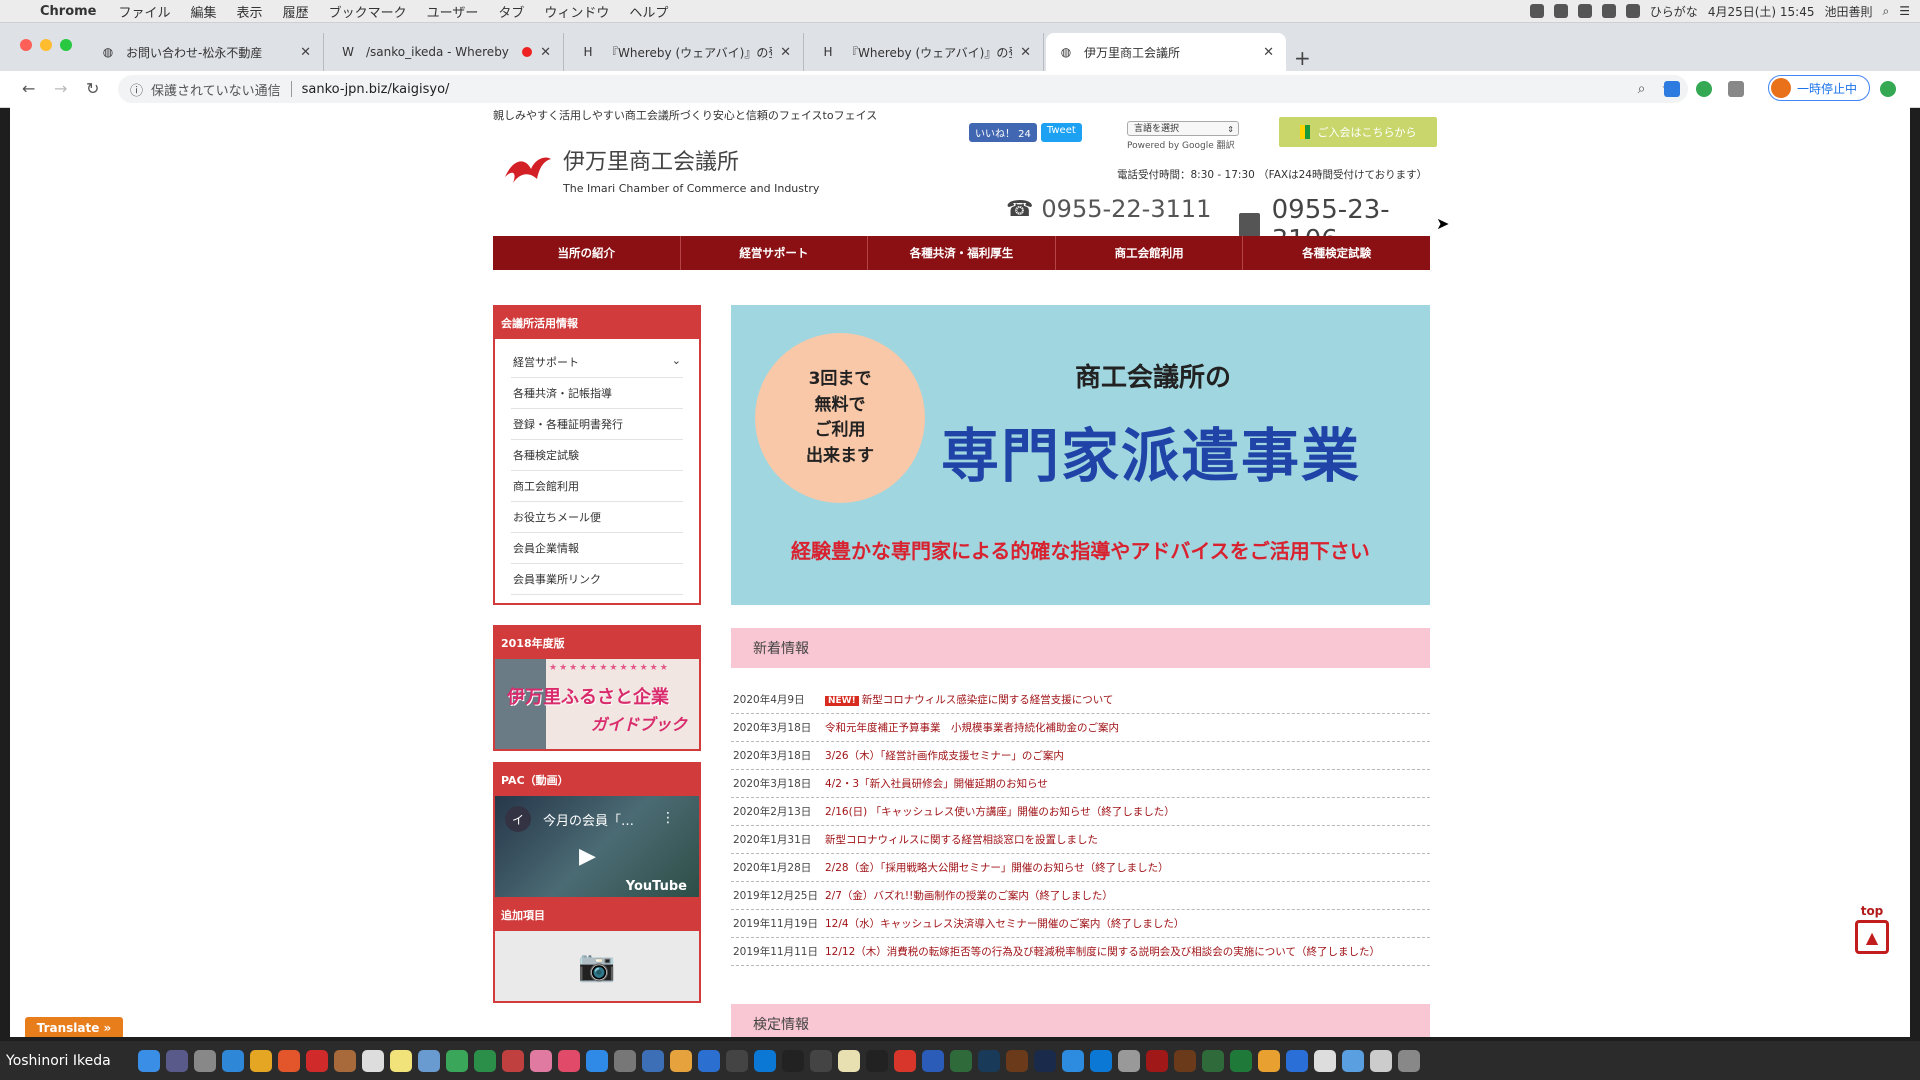 The height and width of the screenshot is (1080, 1920). What do you see at coordinates (206, 52) in the screenshot?
I see `browser-tab: ◍ お問い合わせ-松永不動産 ✕` at bounding box center [206, 52].